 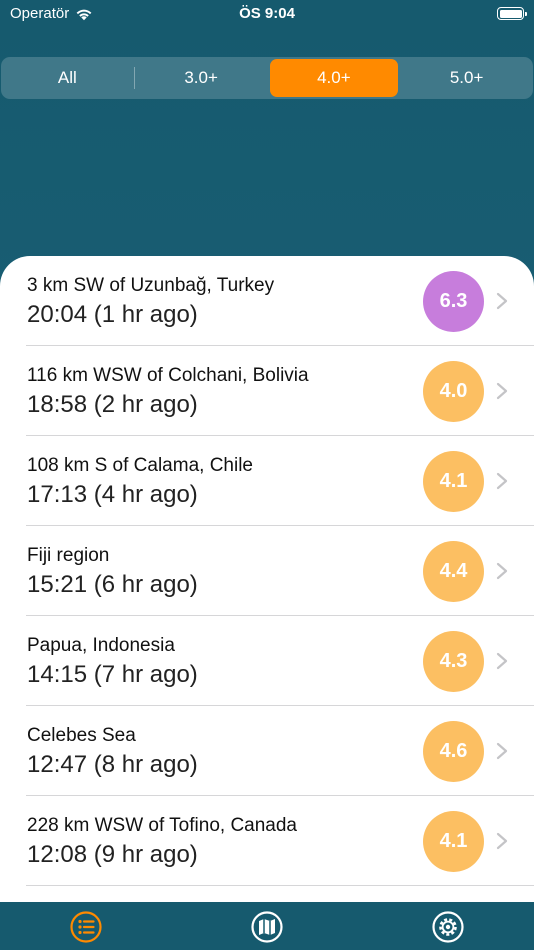 I want to click on tab-bar, so click(x=267, y=926).